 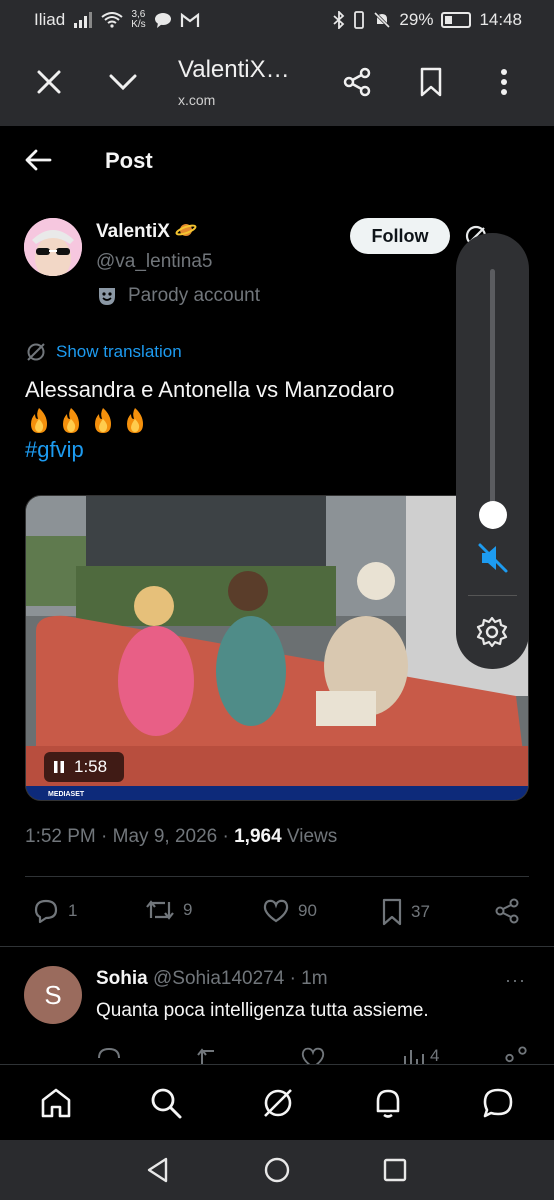 What do you see at coordinates (112, 20) in the screenshot?
I see `wifi-icon` at bounding box center [112, 20].